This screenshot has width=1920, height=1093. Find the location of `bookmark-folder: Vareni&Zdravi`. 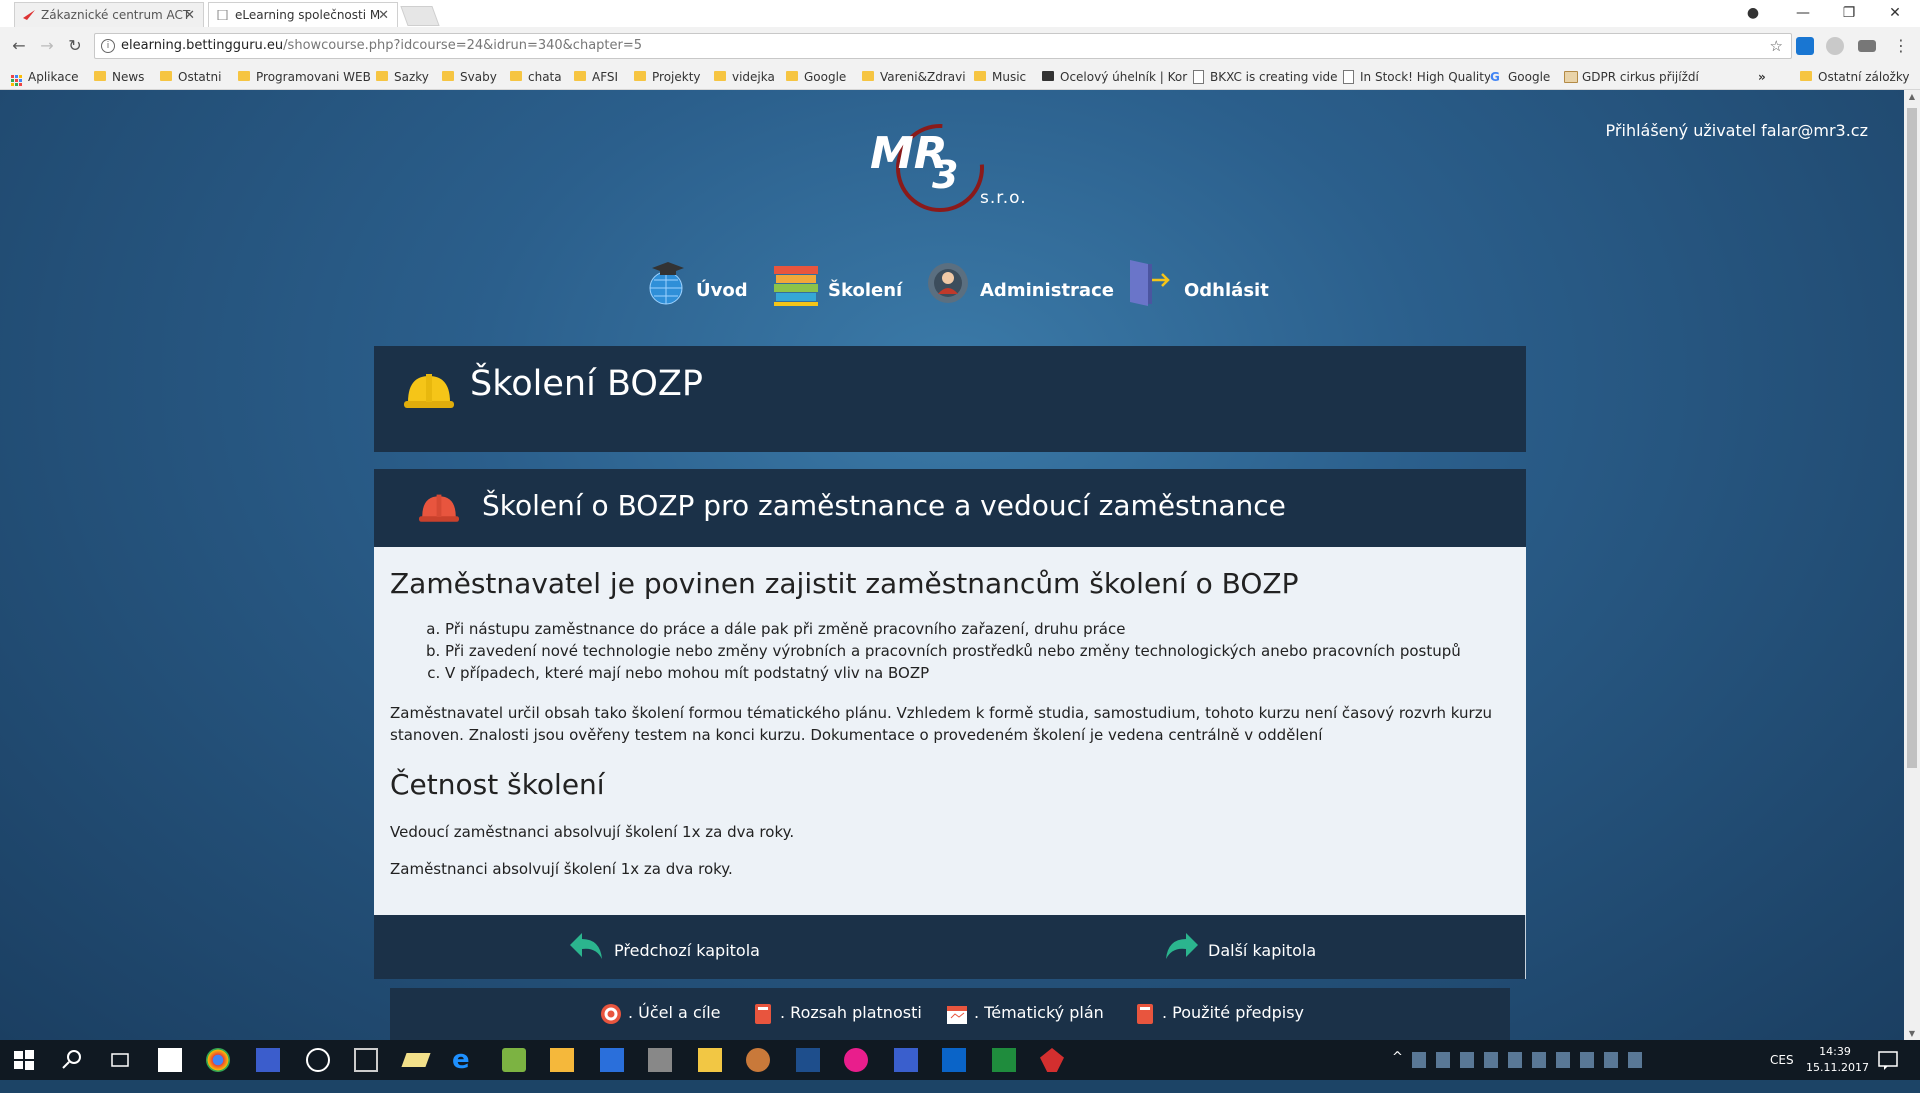

bookmark-folder: Vareni&Zdravi is located at coordinates (914, 77).